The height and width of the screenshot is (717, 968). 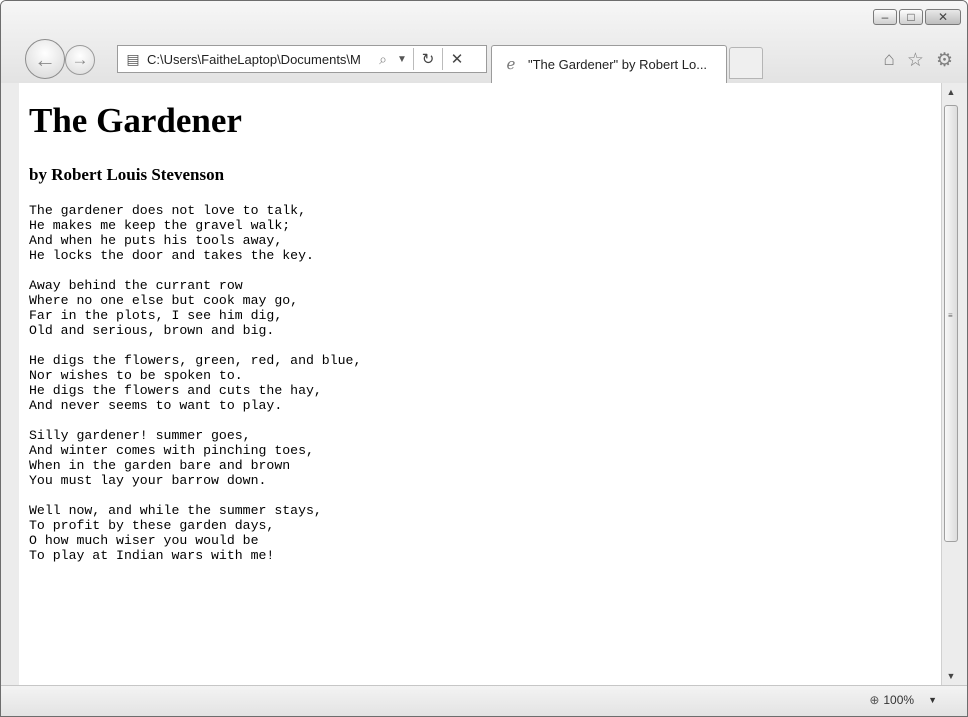 I want to click on poem-line: He digs the flowers and cuts the hay,, so click(x=175, y=390).